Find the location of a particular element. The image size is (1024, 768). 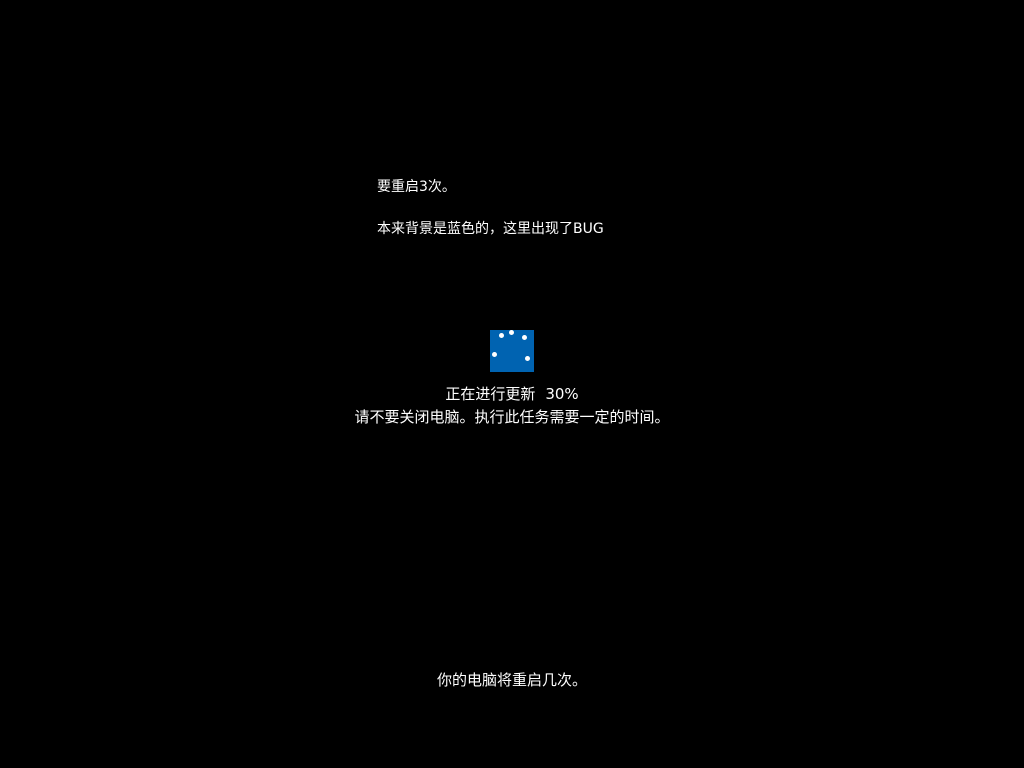

loading-spinner-icon is located at coordinates (512, 351).